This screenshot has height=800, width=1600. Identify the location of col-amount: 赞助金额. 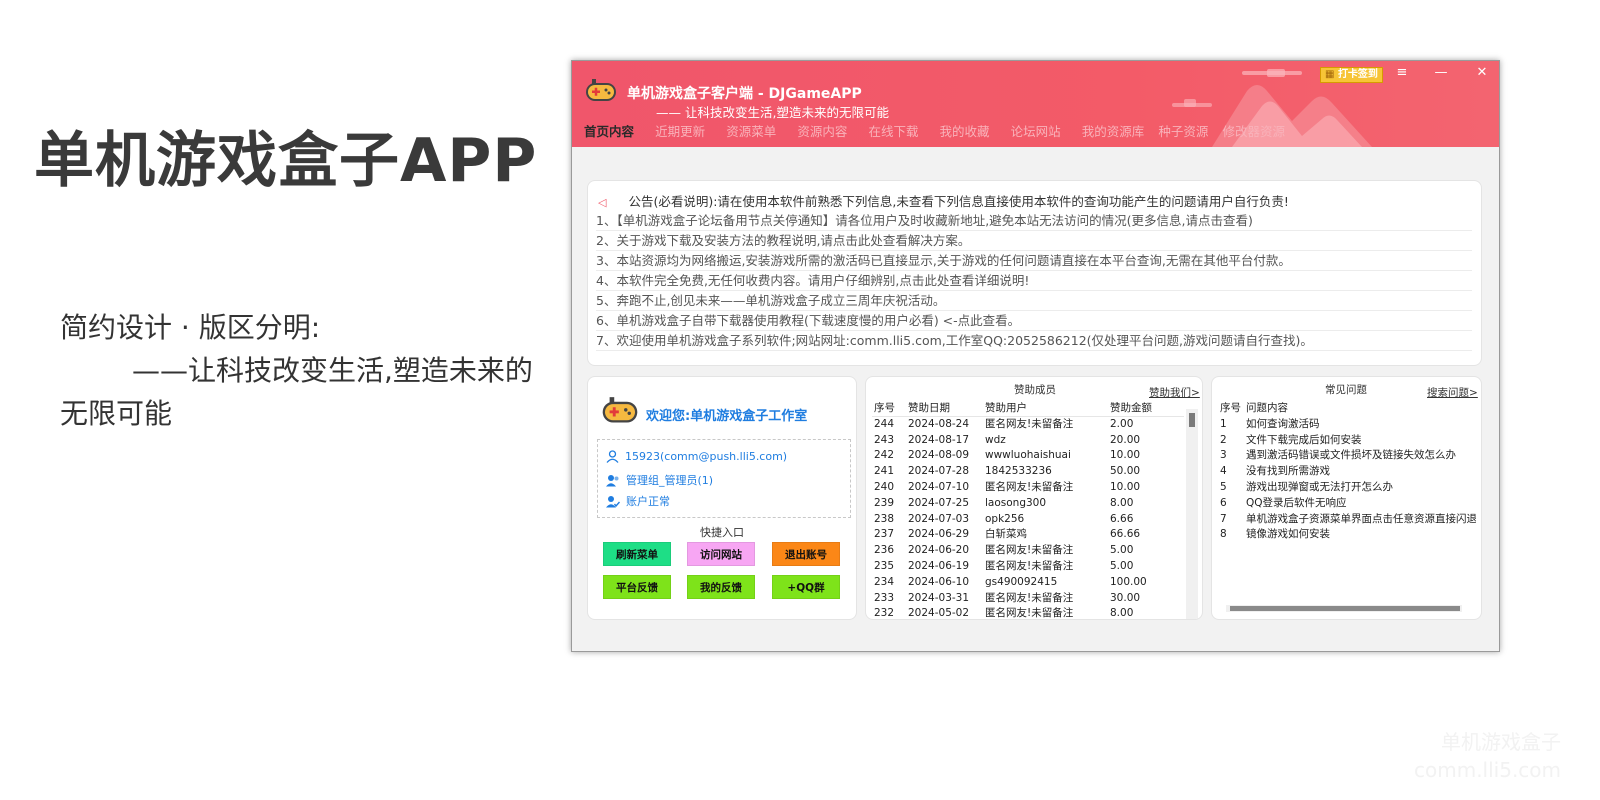
(1131, 408).